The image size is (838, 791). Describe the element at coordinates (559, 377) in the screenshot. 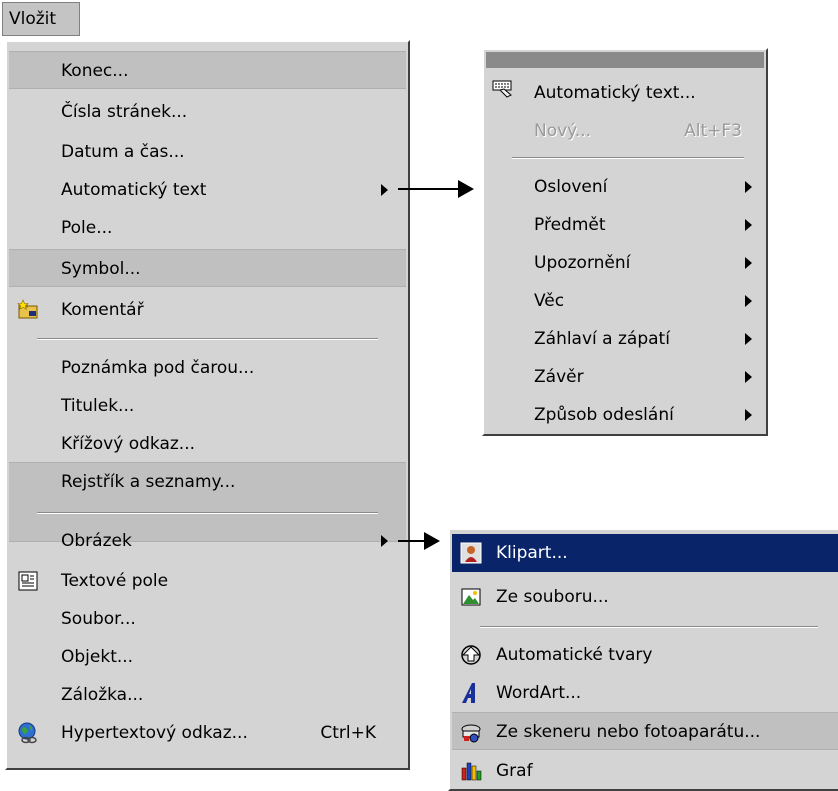

I see `submenu-item-label: Závěr` at that location.